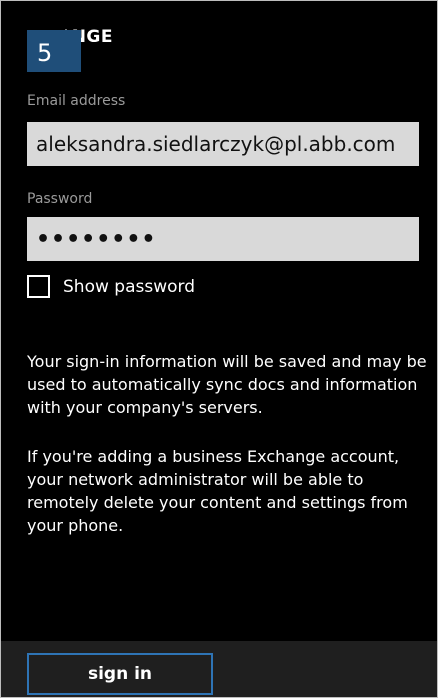 This screenshot has height=698, width=438. I want to click on show-password-label: Show password, so click(129, 286).